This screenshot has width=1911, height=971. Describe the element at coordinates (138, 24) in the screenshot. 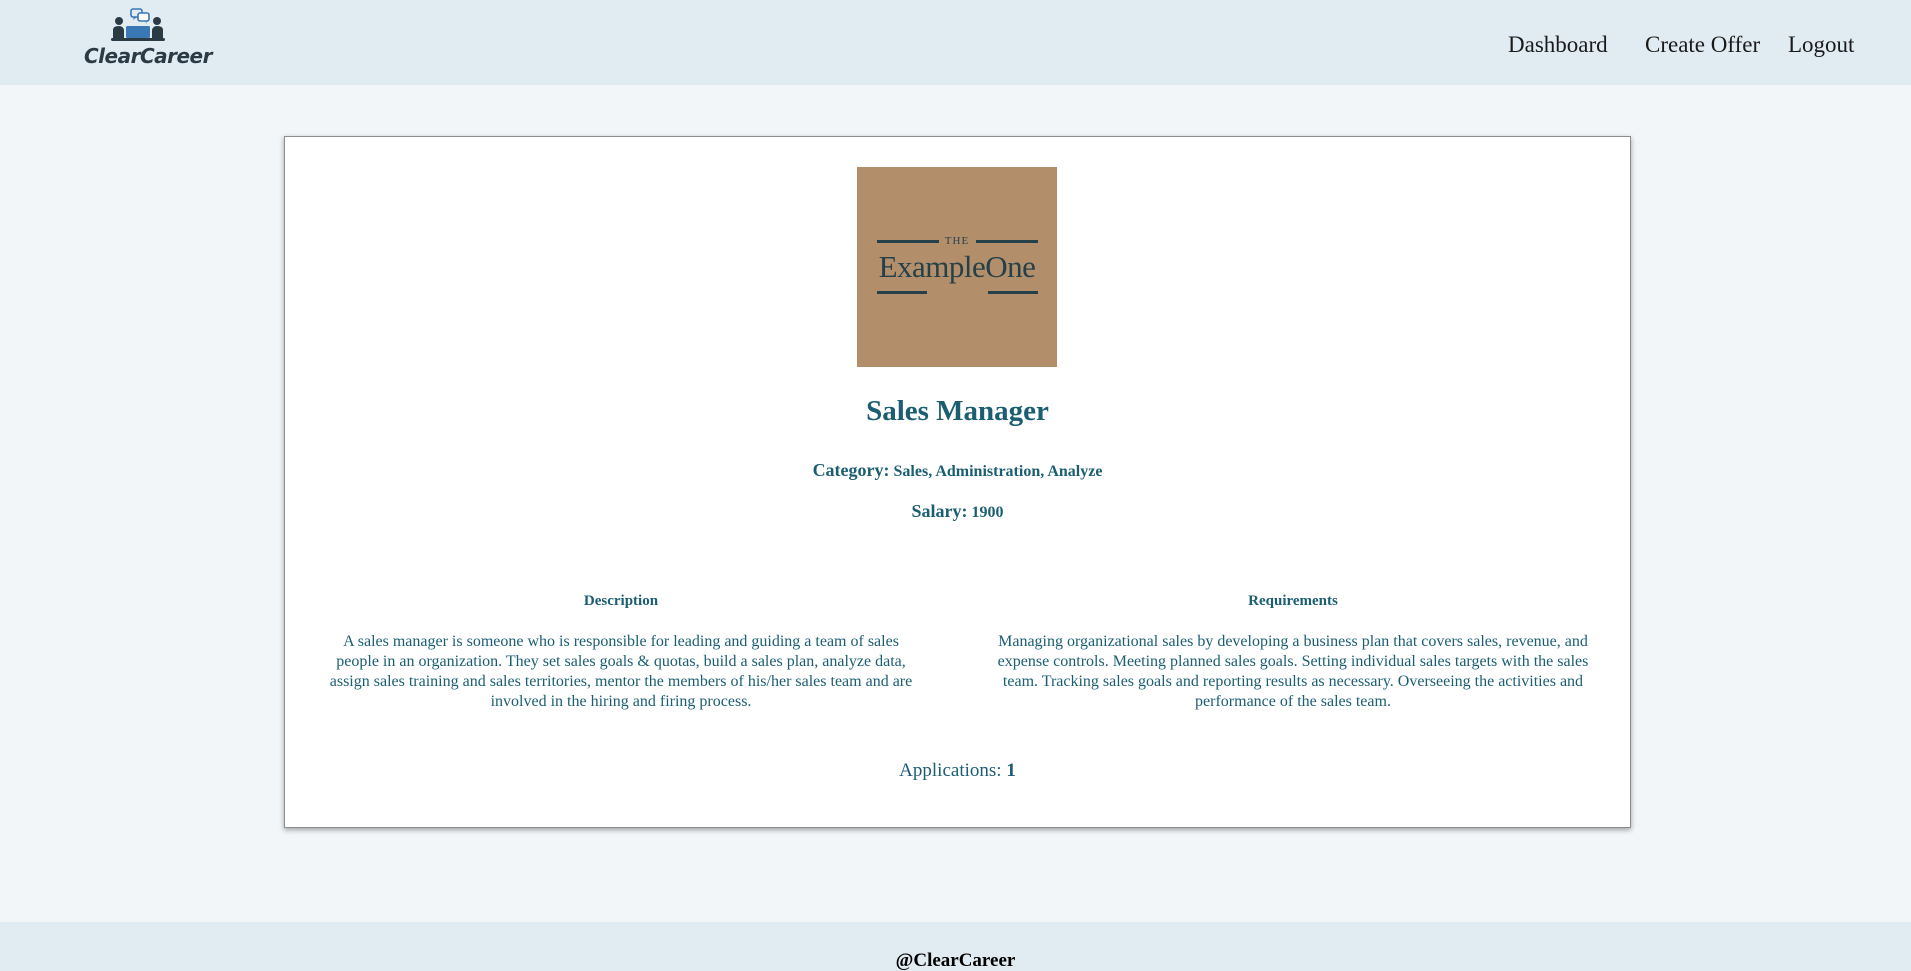

I see `people-chat-icon` at that location.